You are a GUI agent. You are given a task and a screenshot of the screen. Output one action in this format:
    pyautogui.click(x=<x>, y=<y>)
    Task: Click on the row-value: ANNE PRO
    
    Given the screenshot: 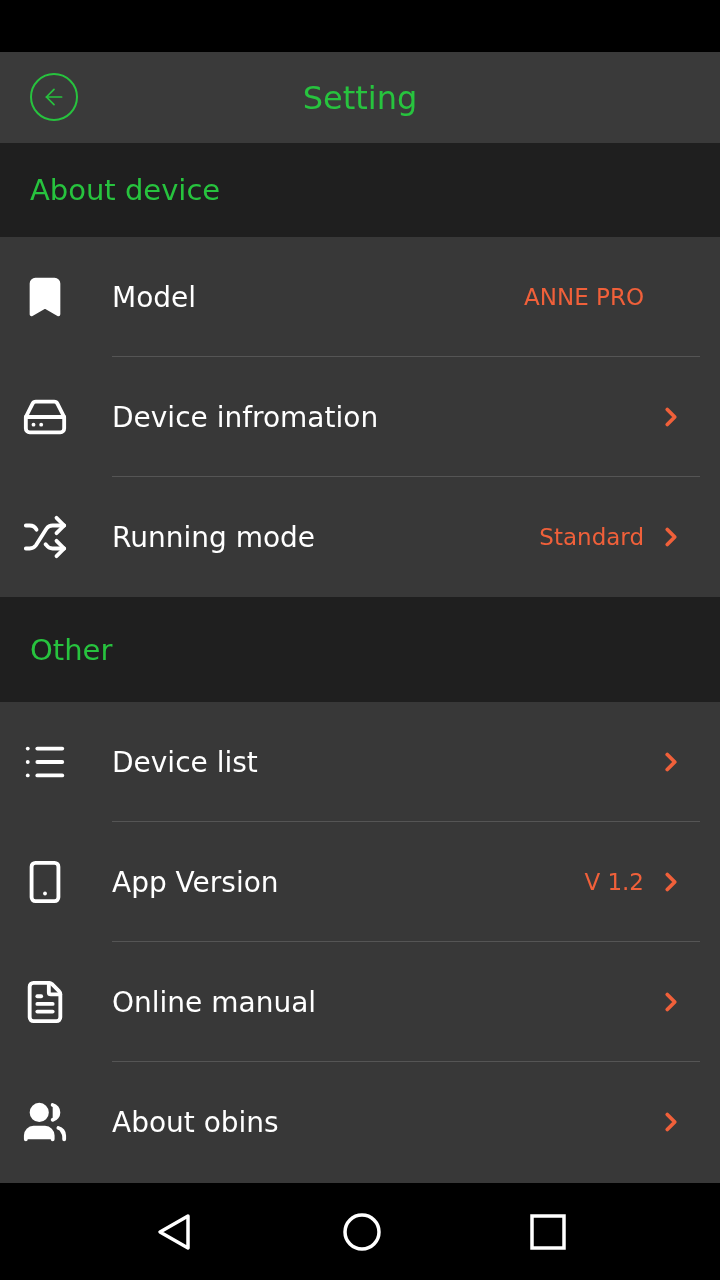 What is the action you would take?
    pyautogui.click(x=584, y=297)
    